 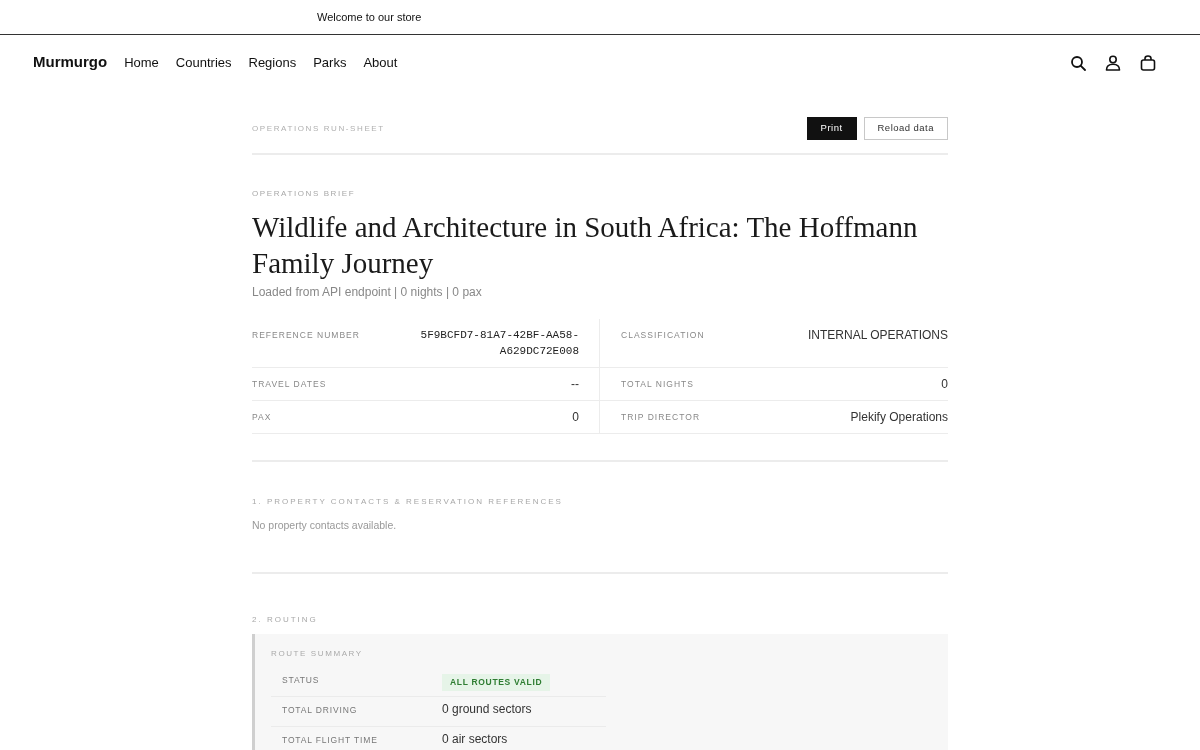 I want to click on page-subtitle: Loaded from API endpoint | 0 nights | 0 pax, so click(x=367, y=292).